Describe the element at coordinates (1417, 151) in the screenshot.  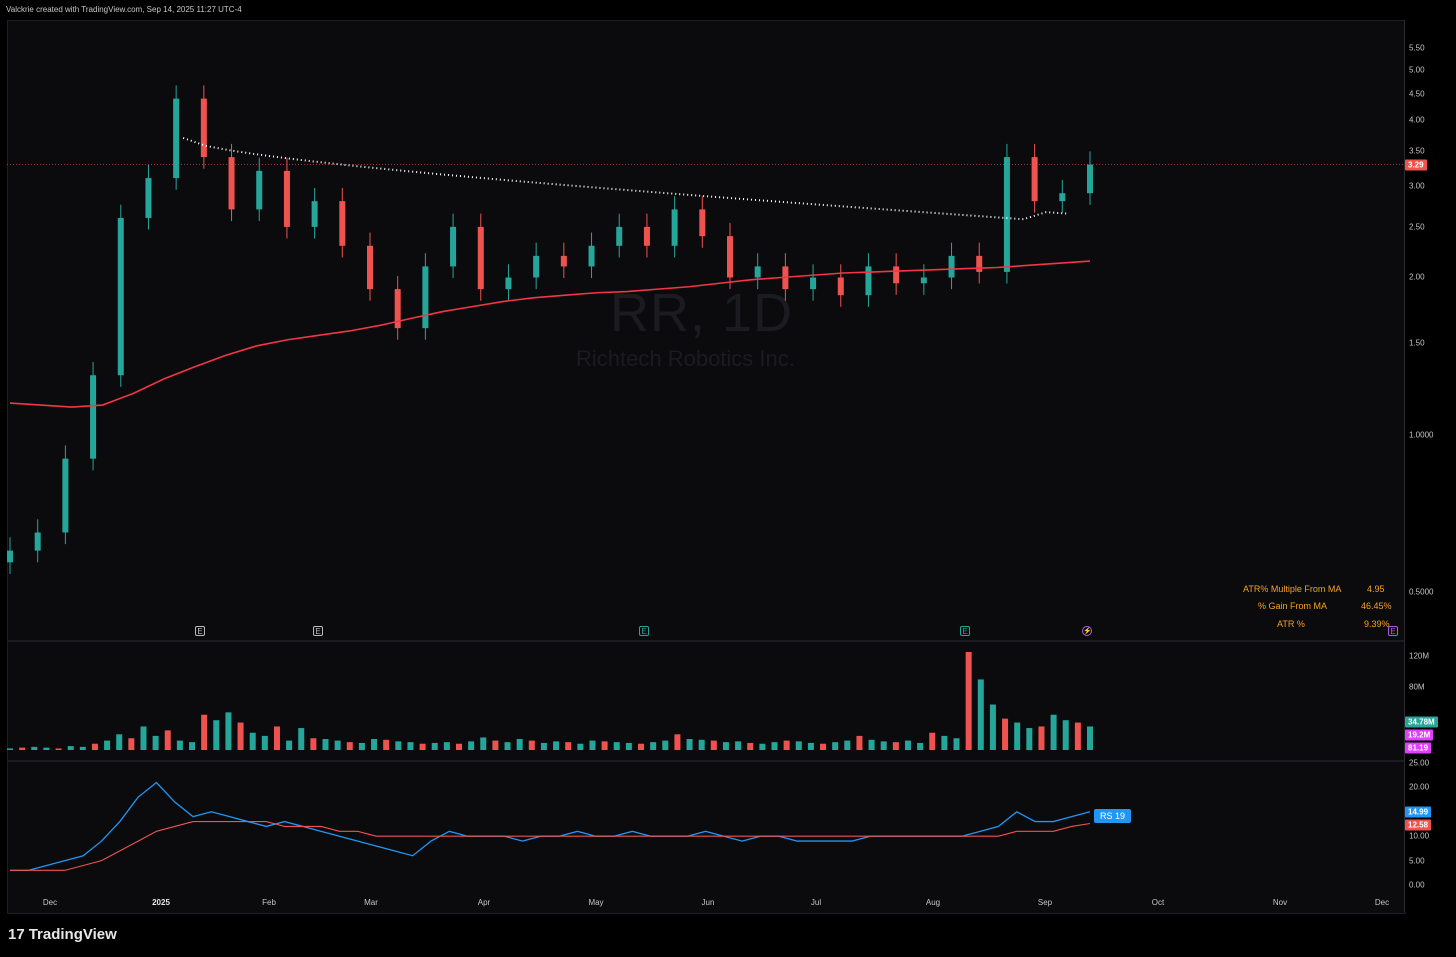
I see `price-tick-label: 3.50` at that location.